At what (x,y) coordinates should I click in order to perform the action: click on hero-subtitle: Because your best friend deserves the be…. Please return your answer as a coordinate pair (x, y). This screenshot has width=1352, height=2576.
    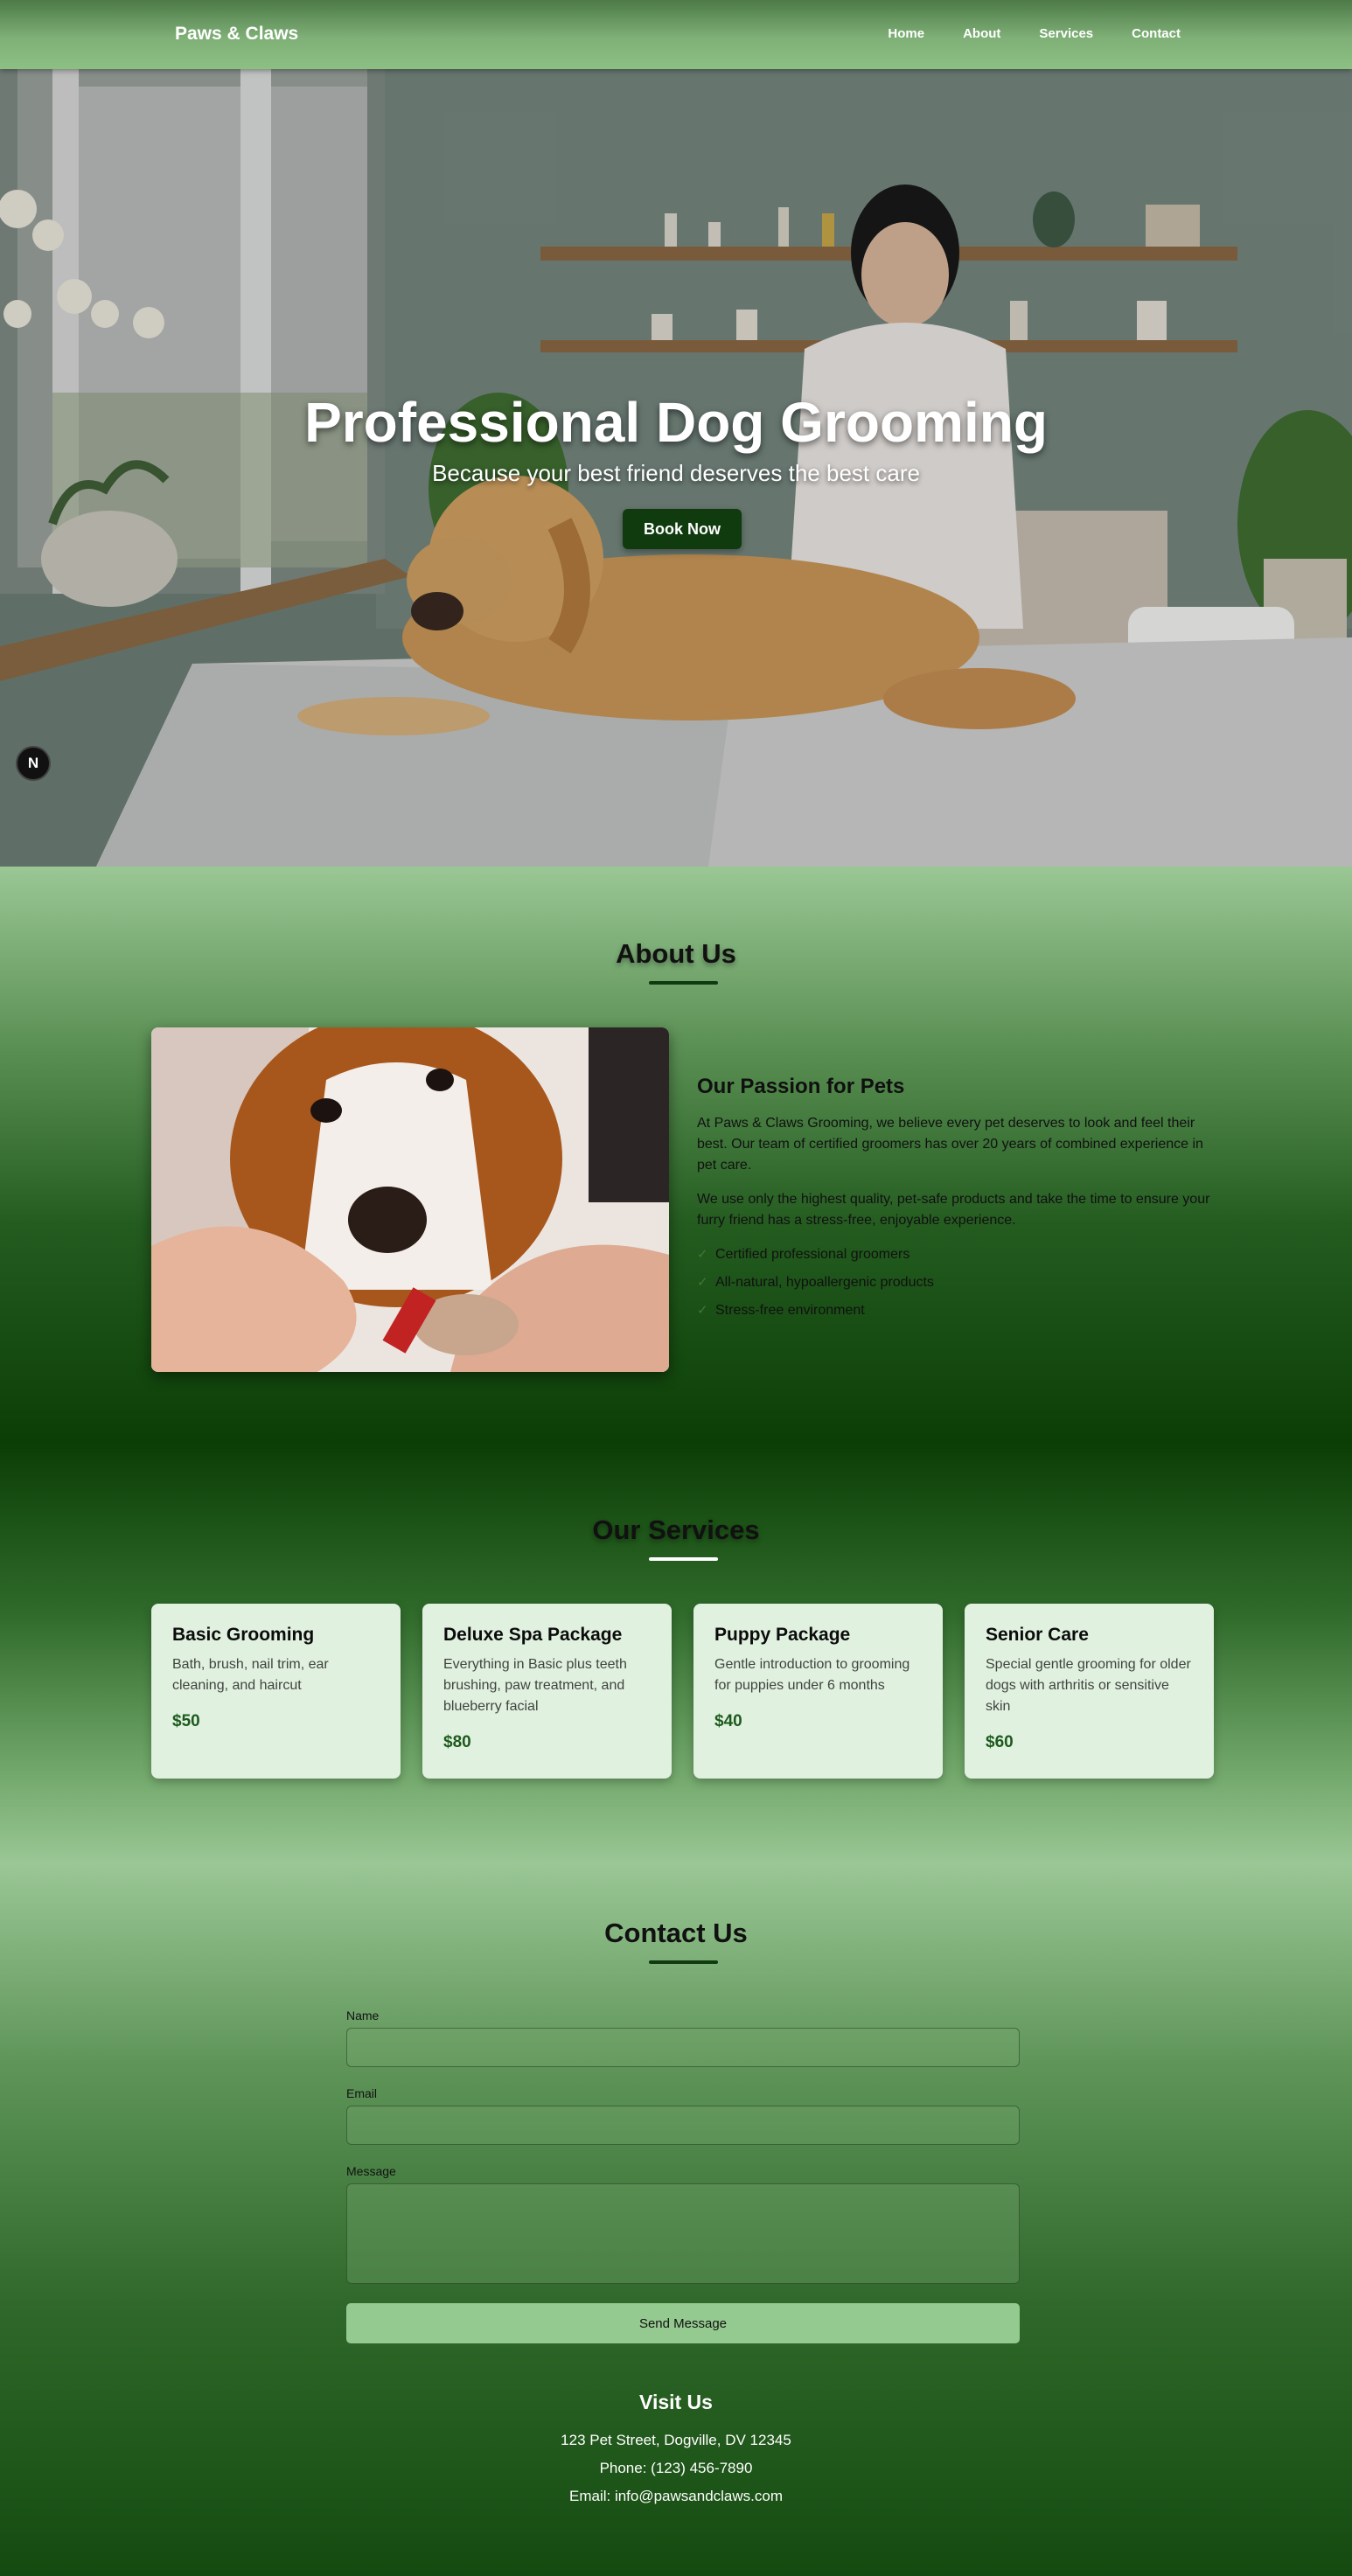
    Looking at the image, I should click on (676, 473).